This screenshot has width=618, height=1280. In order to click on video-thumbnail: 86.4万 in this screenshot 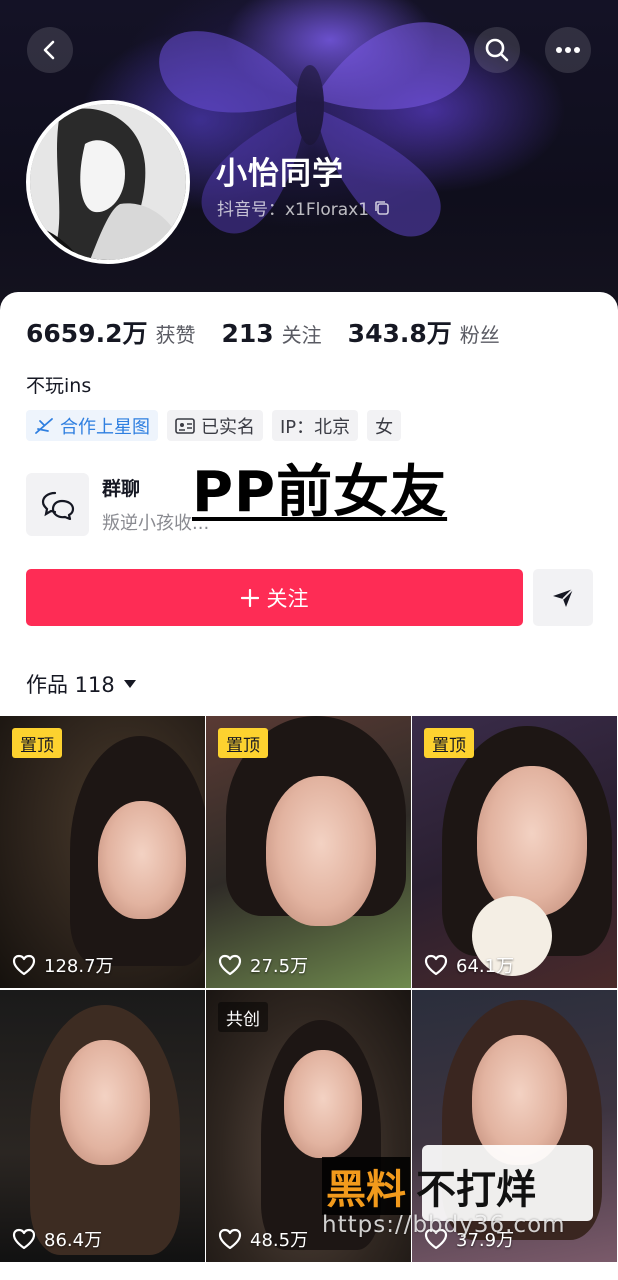, I will do `click(103, 1126)`.